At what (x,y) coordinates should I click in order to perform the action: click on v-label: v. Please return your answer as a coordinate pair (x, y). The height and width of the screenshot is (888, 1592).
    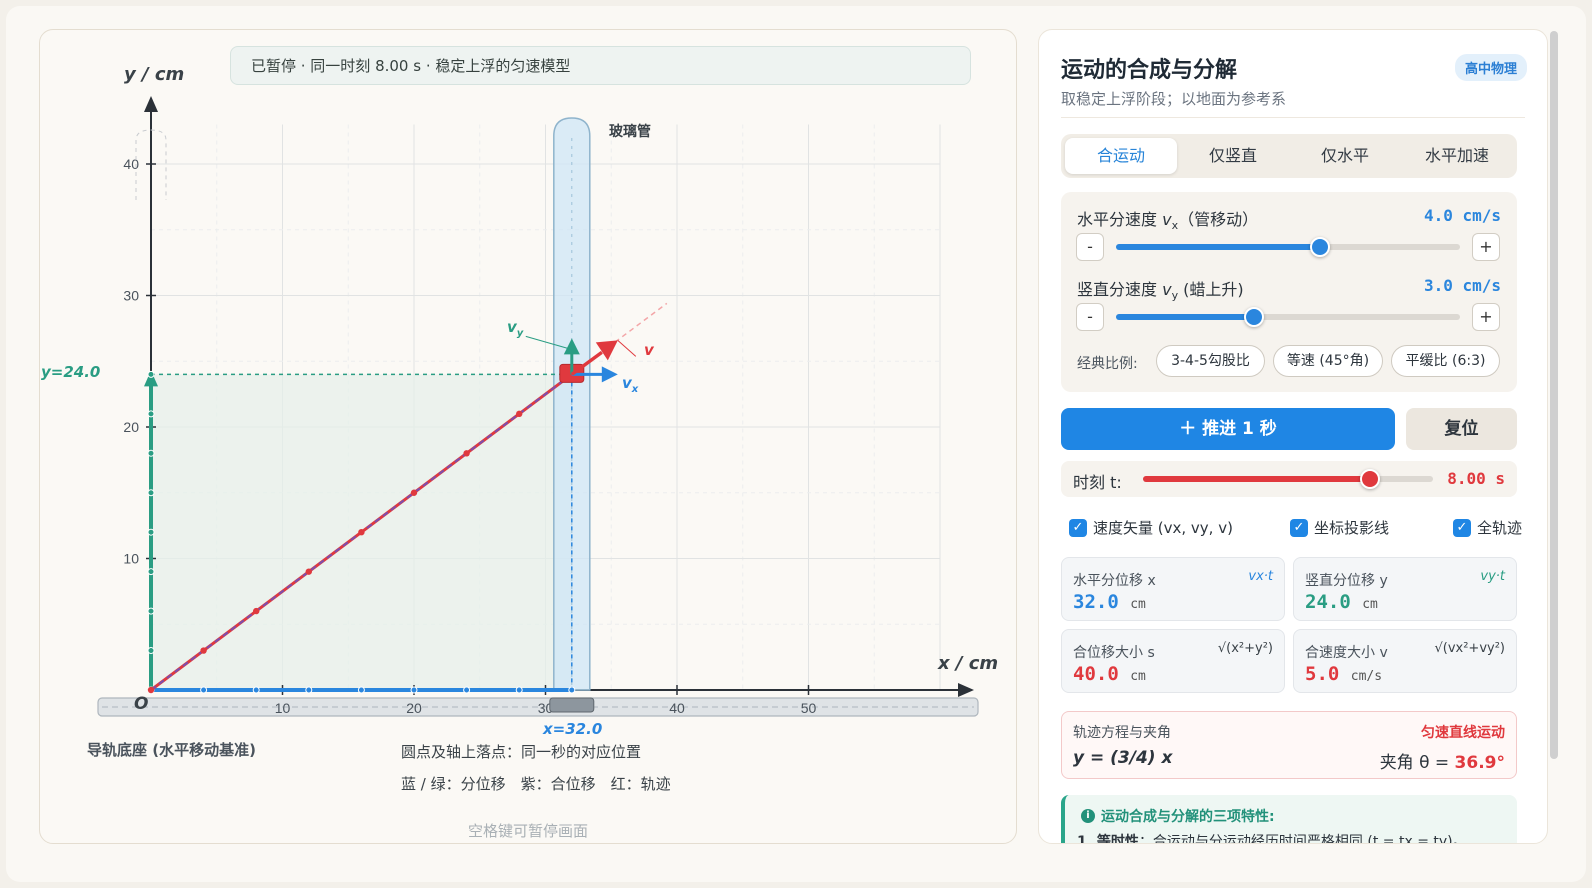
    Looking at the image, I should click on (649, 350).